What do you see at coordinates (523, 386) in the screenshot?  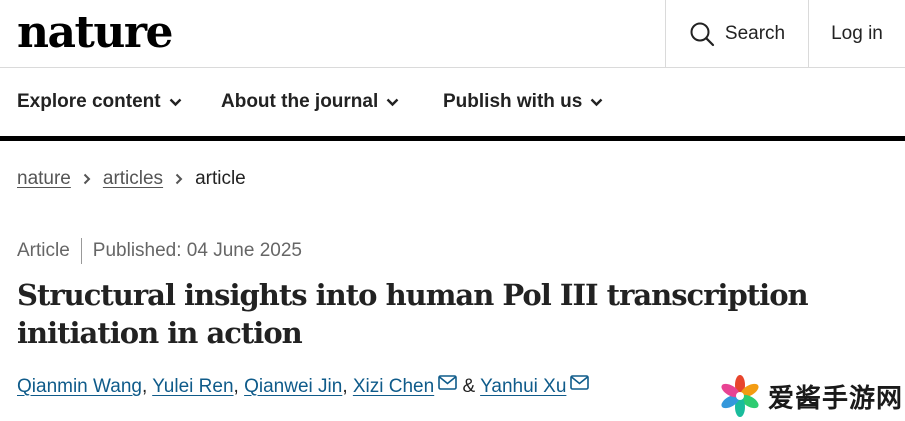 I see `author-link: Yanhui Xu` at bounding box center [523, 386].